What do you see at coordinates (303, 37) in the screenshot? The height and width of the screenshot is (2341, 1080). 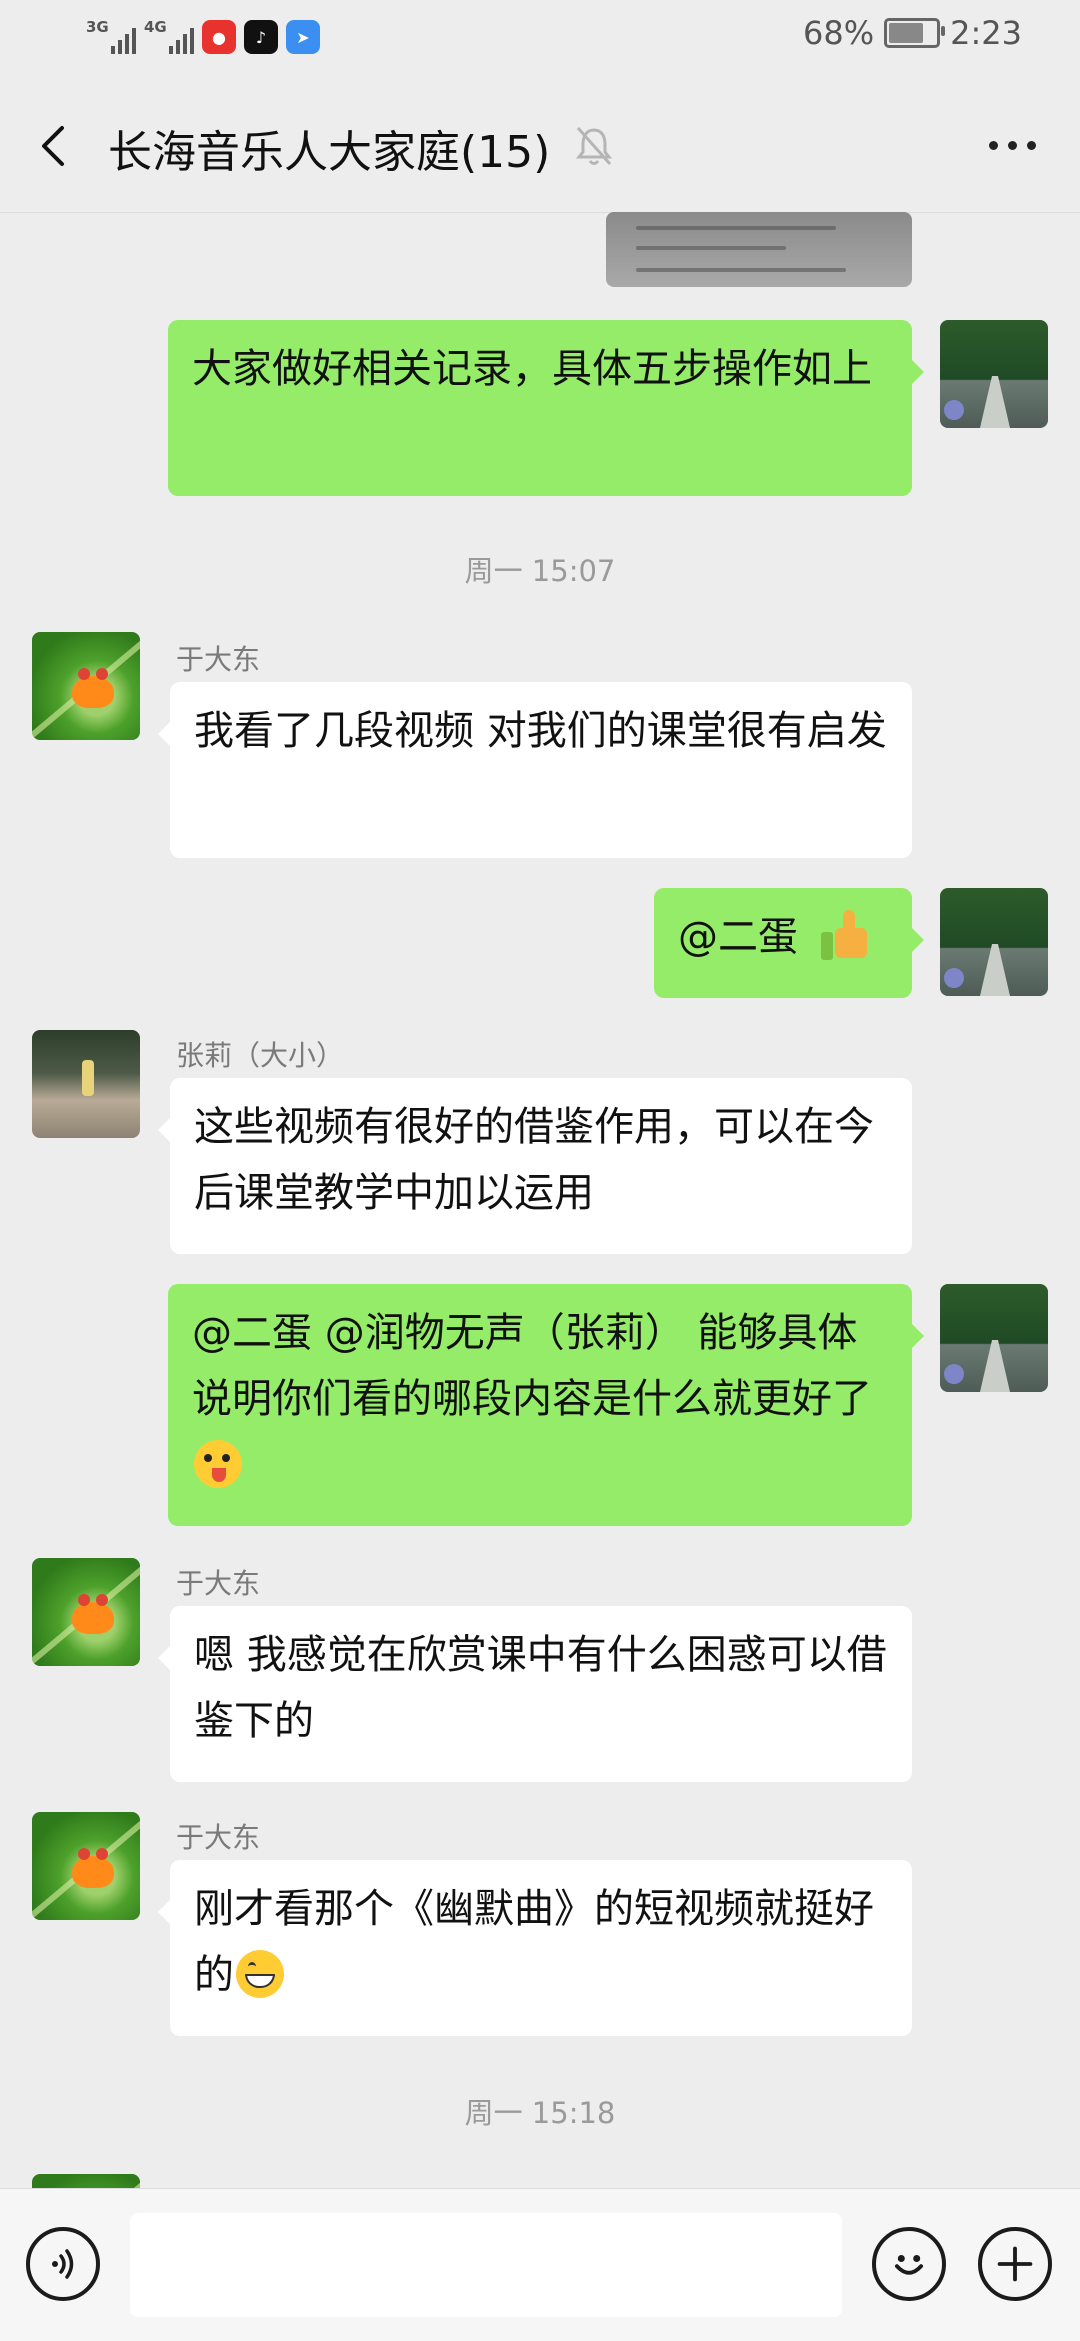 I see `feishu-icon: ➤` at bounding box center [303, 37].